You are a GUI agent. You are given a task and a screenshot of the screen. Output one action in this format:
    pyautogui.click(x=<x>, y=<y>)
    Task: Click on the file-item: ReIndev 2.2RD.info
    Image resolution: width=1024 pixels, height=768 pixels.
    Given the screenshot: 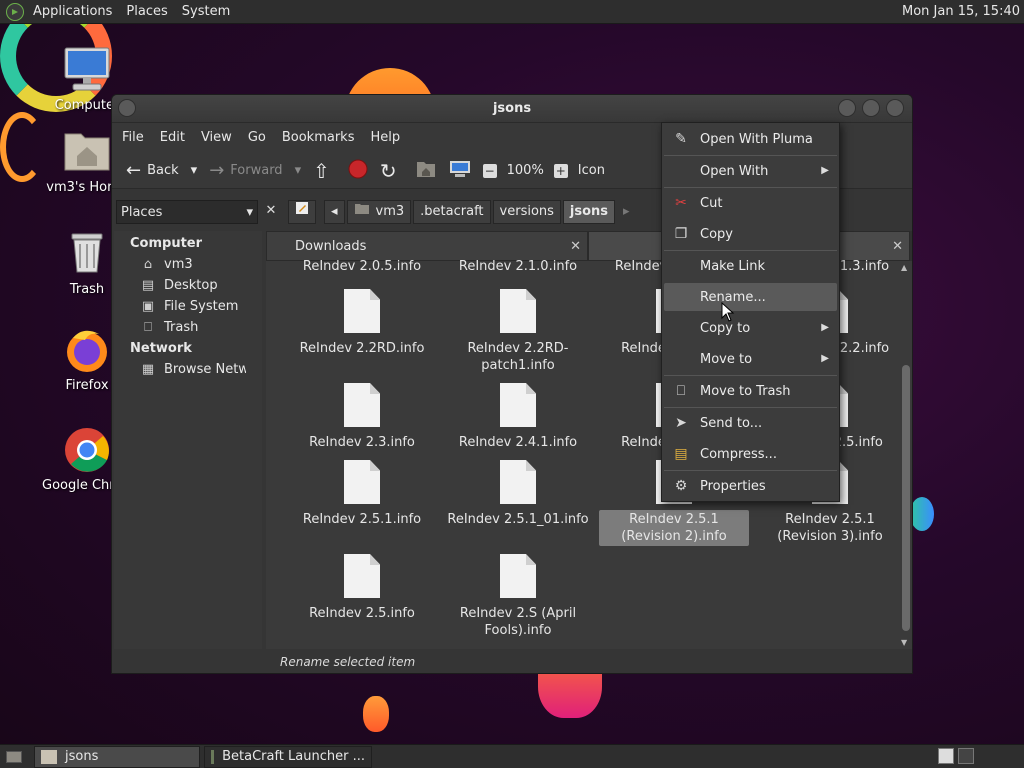 What is the action you would take?
    pyautogui.click(x=362, y=323)
    